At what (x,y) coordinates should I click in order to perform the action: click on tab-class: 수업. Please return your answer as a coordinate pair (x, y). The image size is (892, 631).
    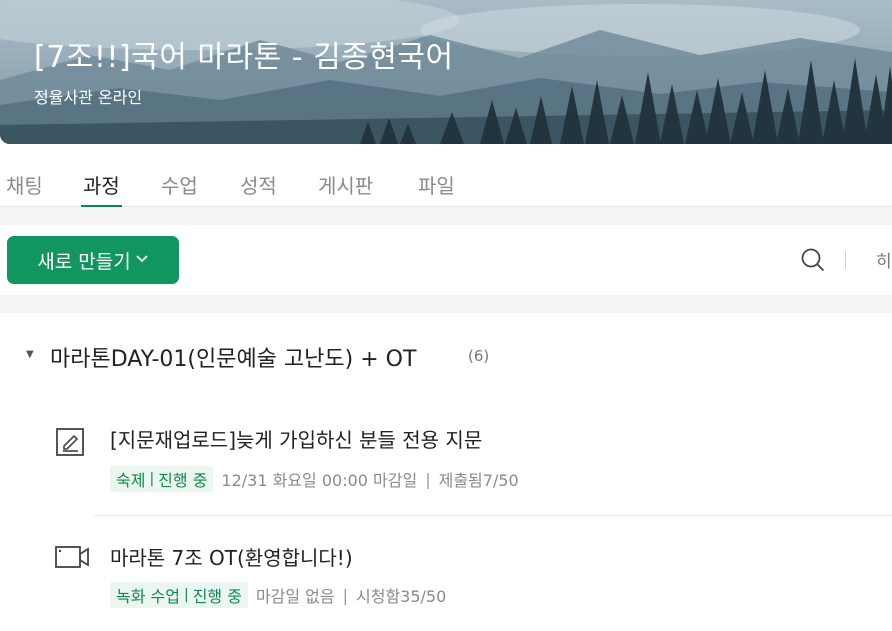
    Looking at the image, I should click on (179, 184).